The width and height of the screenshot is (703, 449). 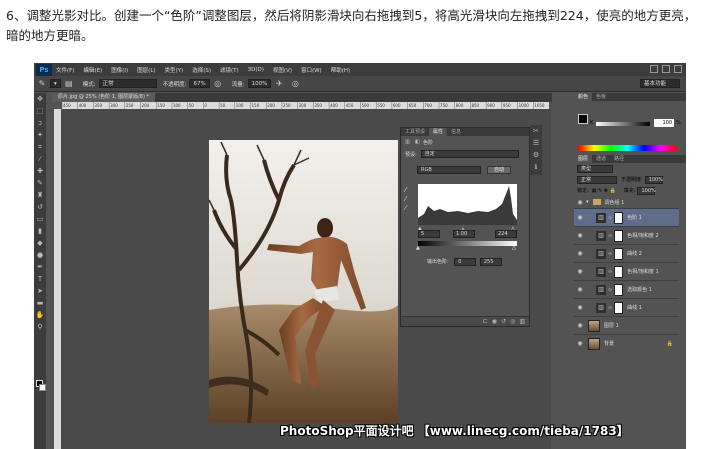 What do you see at coordinates (40, 279) in the screenshot?
I see `type-tool-icon: T` at bounding box center [40, 279].